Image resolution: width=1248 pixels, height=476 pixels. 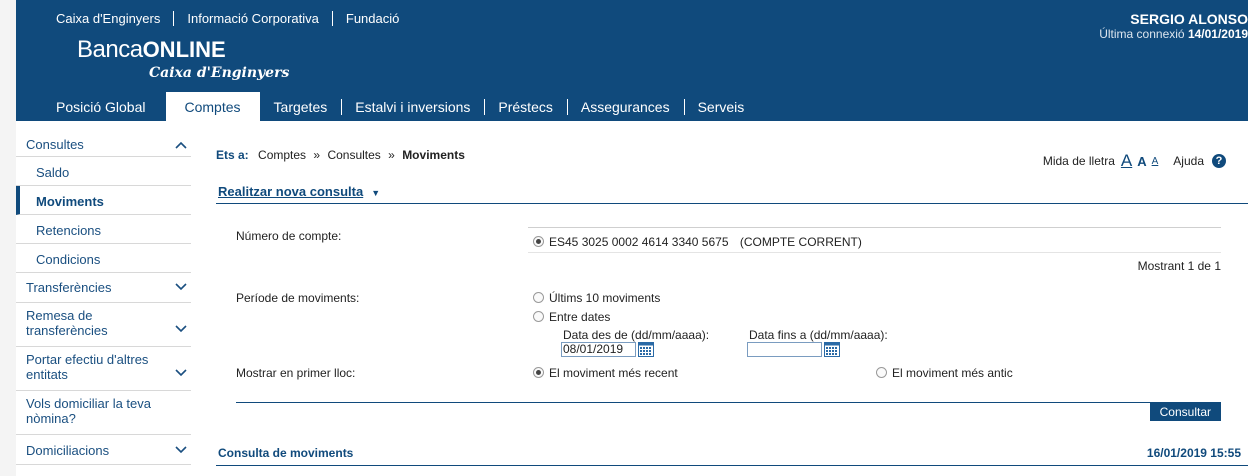 I want to click on account-label: Número de compte:, so click(x=289, y=236).